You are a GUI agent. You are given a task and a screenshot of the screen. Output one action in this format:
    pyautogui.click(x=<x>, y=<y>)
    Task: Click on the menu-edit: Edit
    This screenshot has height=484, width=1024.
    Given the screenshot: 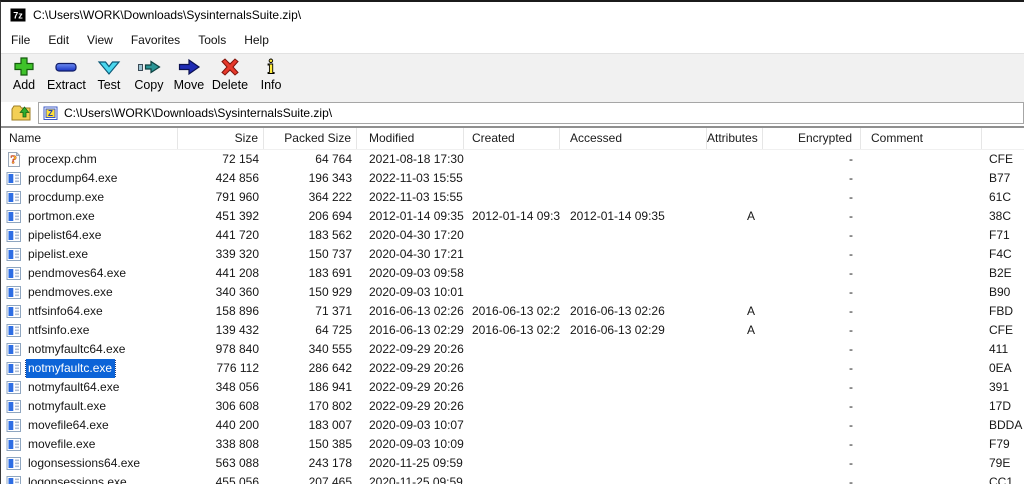 What is the action you would take?
    pyautogui.click(x=58, y=40)
    